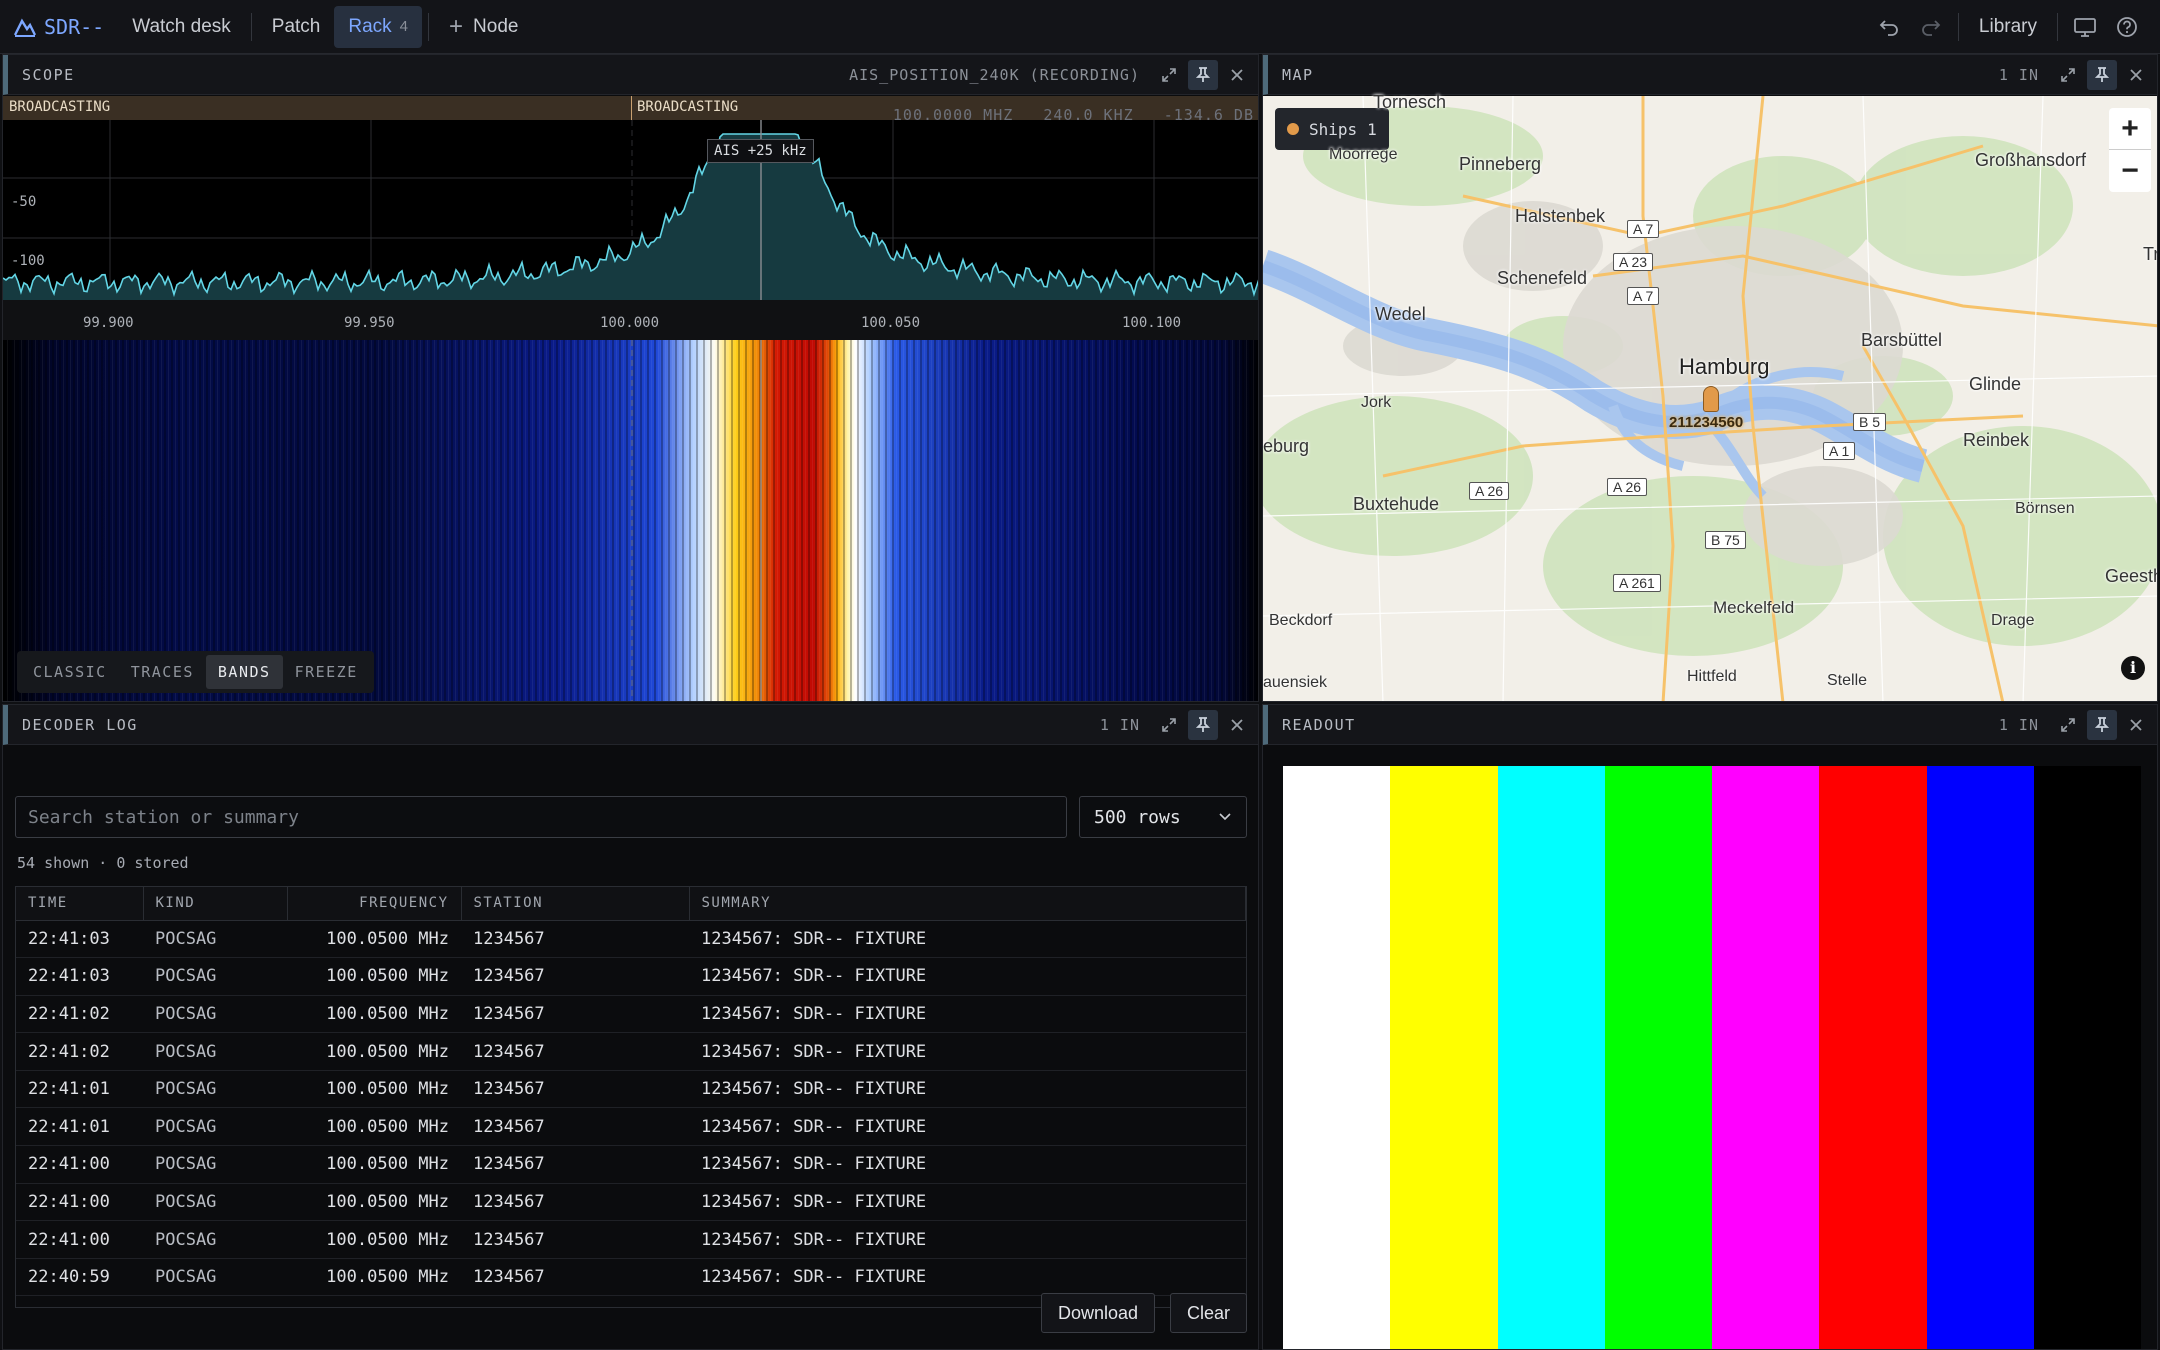 The height and width of the screenshot is (1350, 2160). Describe the element at coordinates (1710, 725) in the screenshot. I see `readout-header: READOUT 1 IN` at that location.